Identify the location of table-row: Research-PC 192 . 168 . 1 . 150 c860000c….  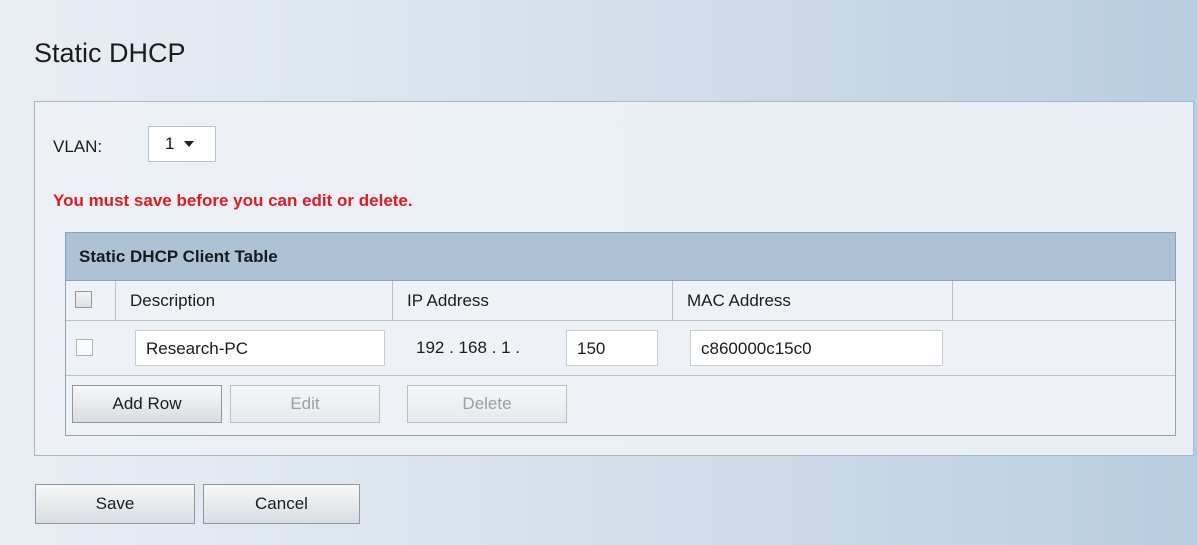
(620, 348).